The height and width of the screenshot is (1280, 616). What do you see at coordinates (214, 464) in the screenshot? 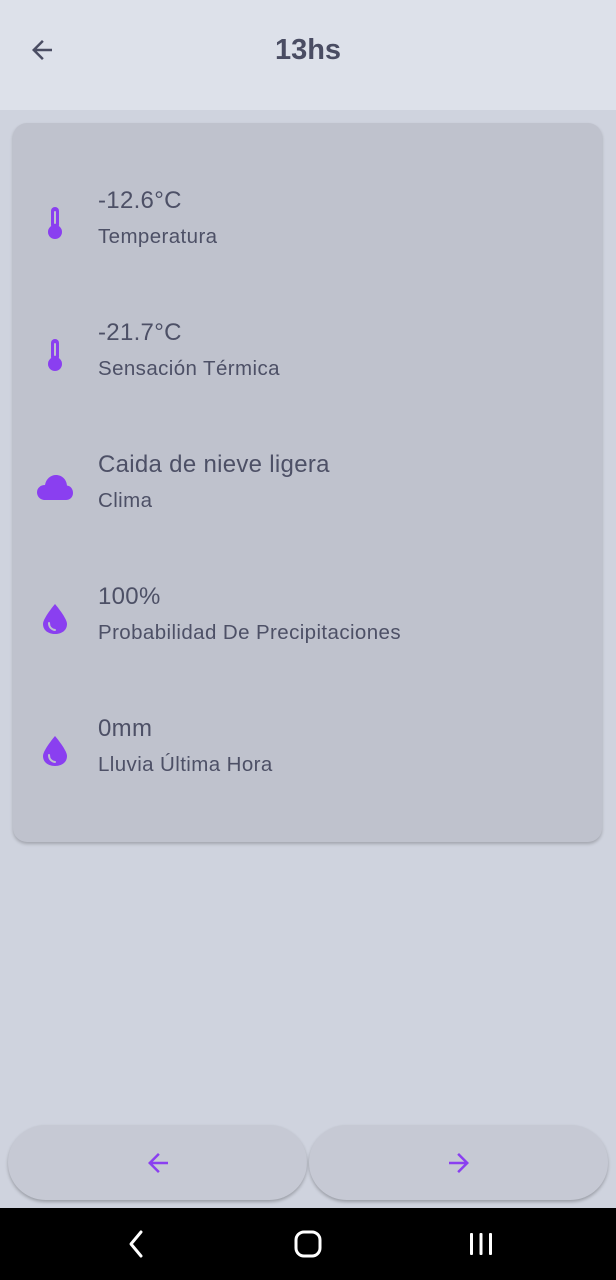
I see `weather-value: Caida de nieve ligera` at bounding box center [214, 464].